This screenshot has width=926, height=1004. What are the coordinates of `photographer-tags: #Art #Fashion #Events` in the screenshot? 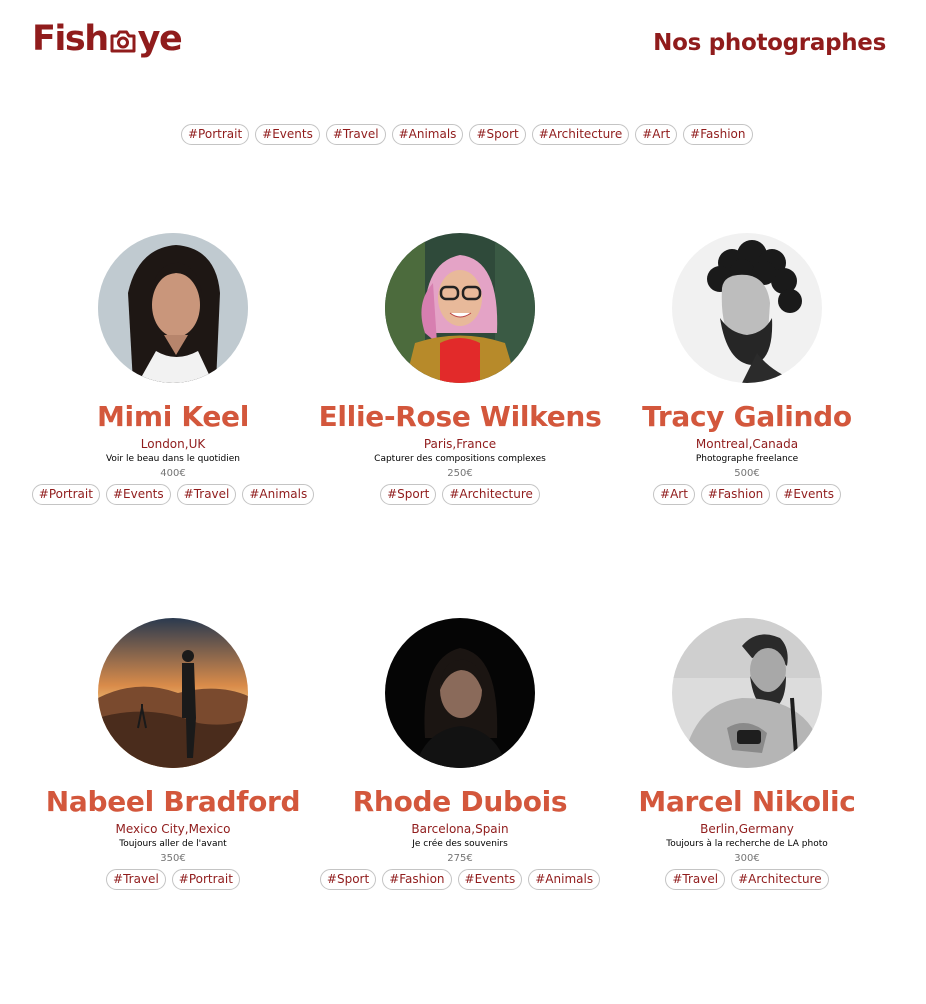 It's located at (747, 494).